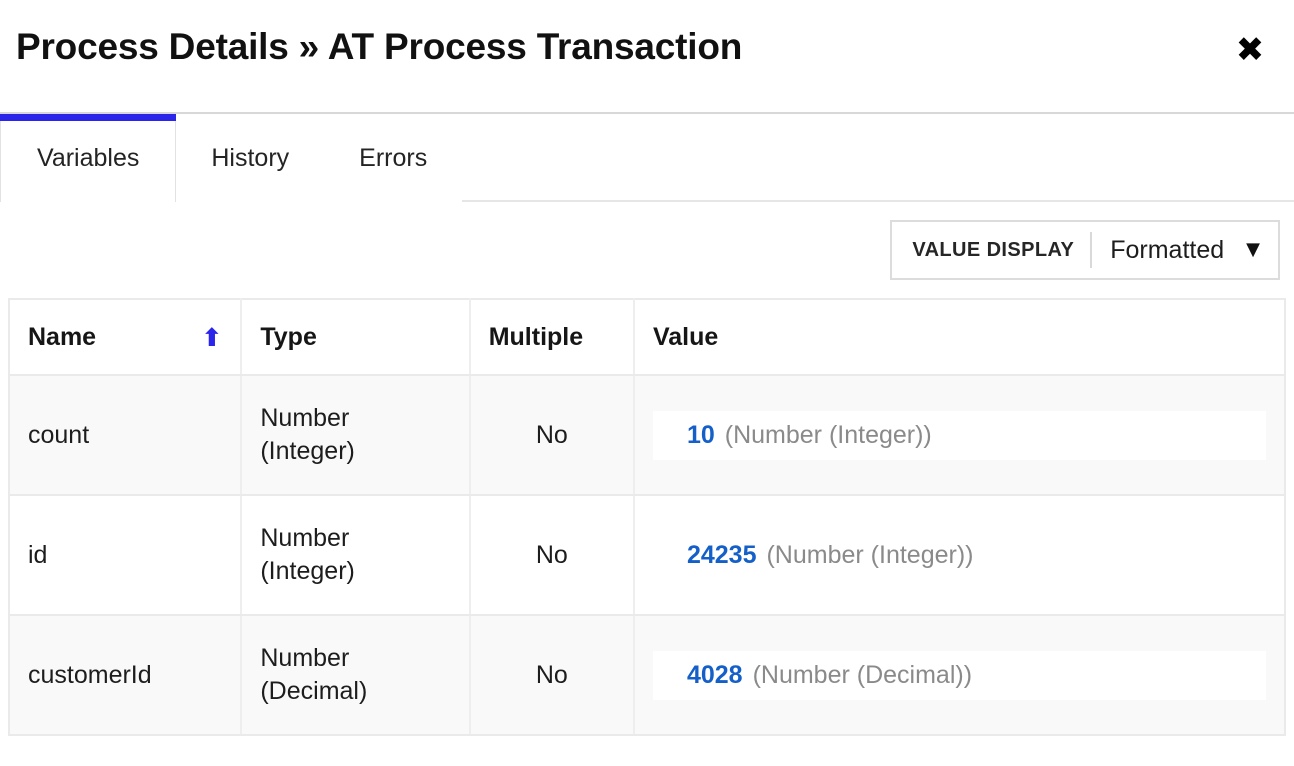 The width and height of the screenshot is (1294, 766). I want to click on cell-variable-type: Number (Decimal), so click(356, 675).